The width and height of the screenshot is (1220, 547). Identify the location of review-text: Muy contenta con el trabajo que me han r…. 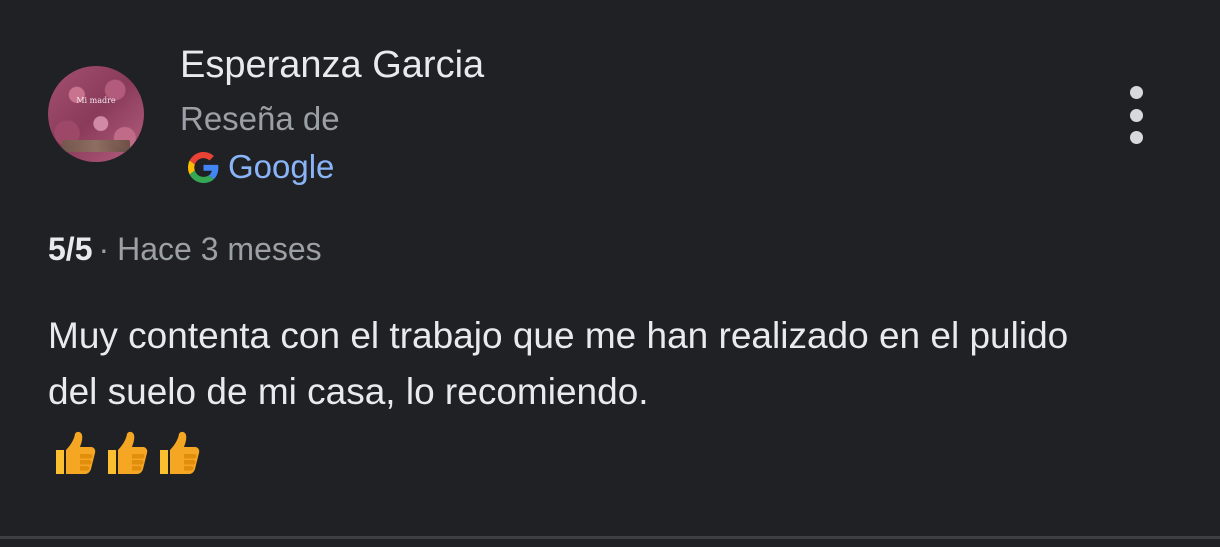
(558, 363).